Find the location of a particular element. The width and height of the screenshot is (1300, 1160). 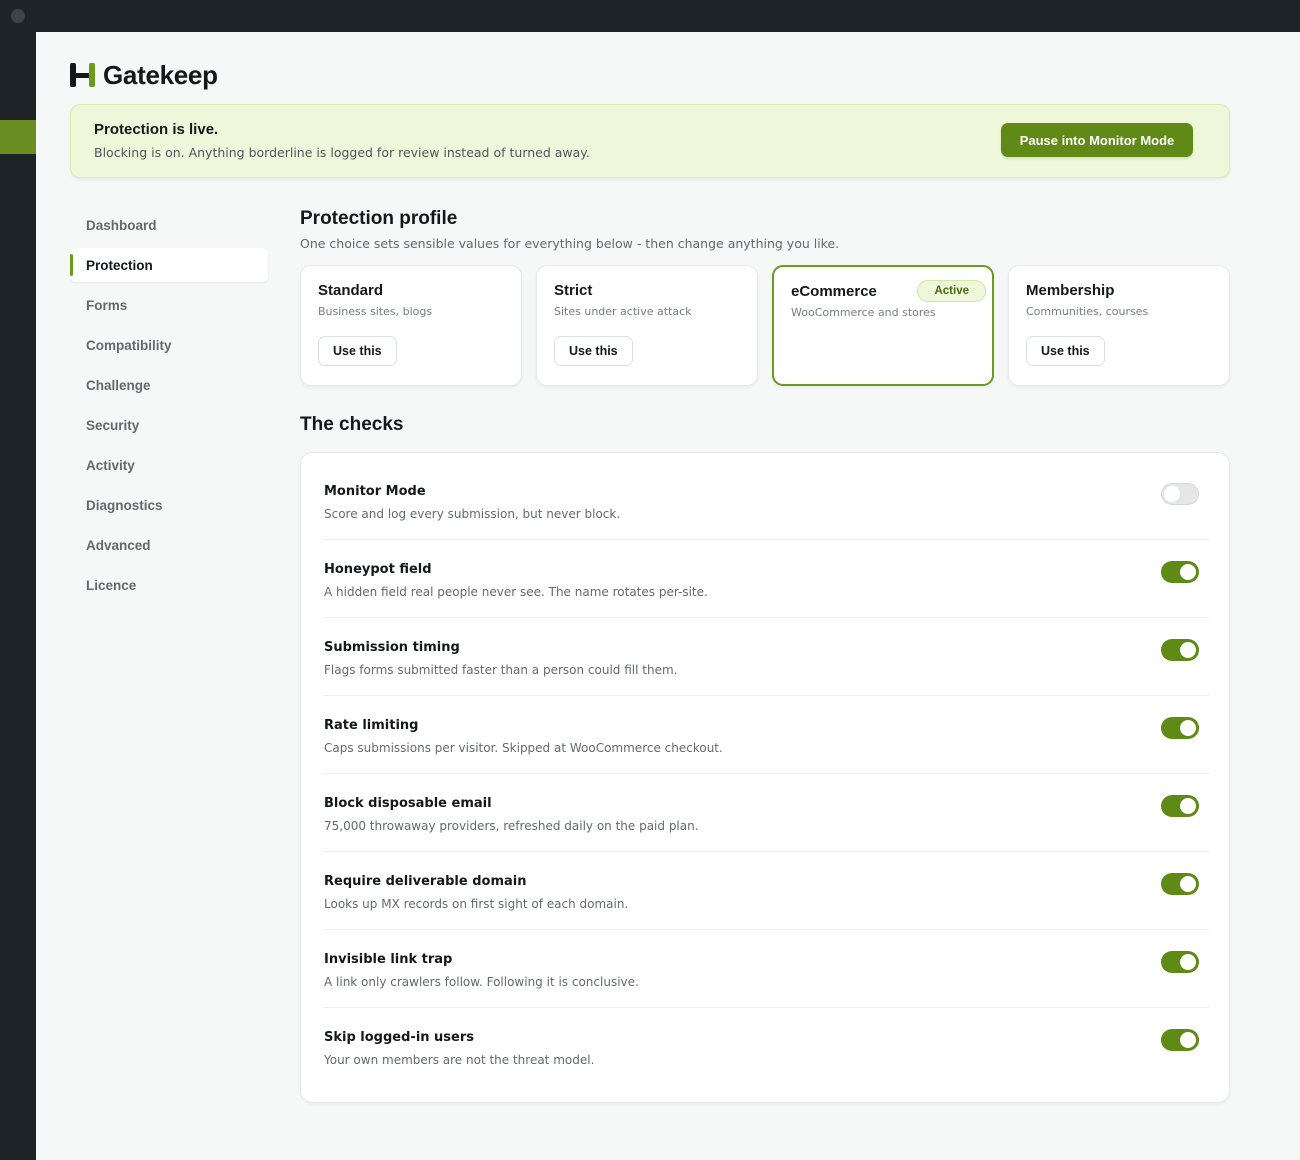

profile-name: Strict is located at coordinates (573, 290).